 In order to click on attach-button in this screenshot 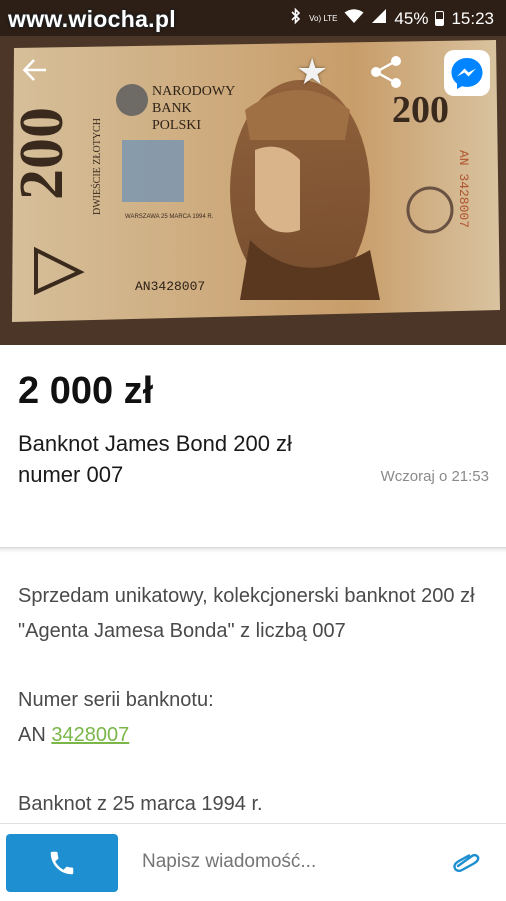, I will do `click(466, 864)`.